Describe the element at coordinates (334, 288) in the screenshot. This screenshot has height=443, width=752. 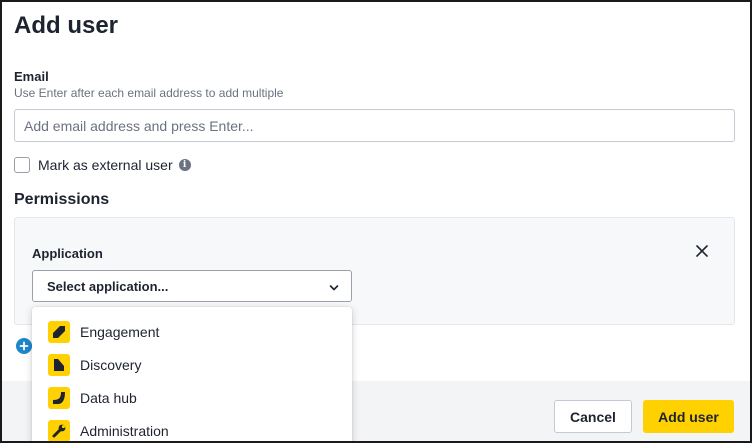
I see `chevron-down-icon` at that location.